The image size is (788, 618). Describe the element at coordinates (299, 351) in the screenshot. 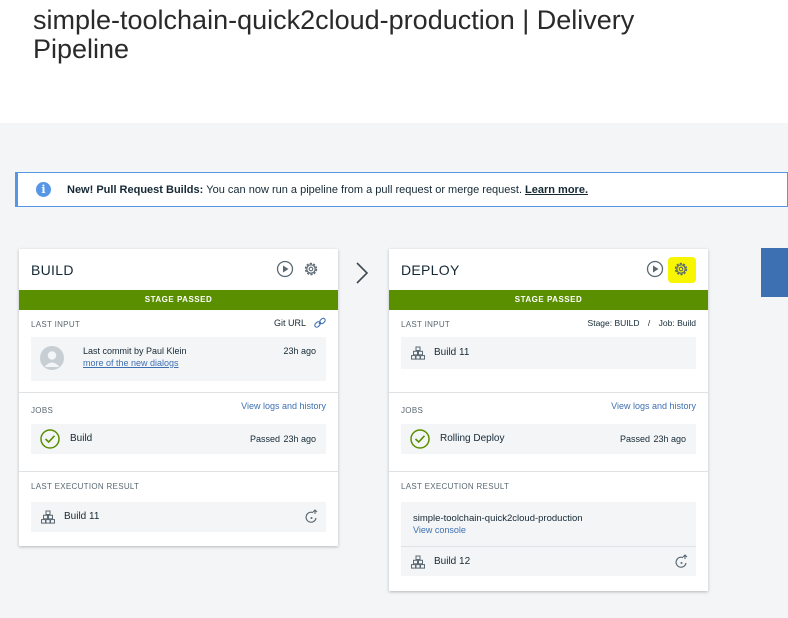

I see `commit-time: 23h ago` at that location.